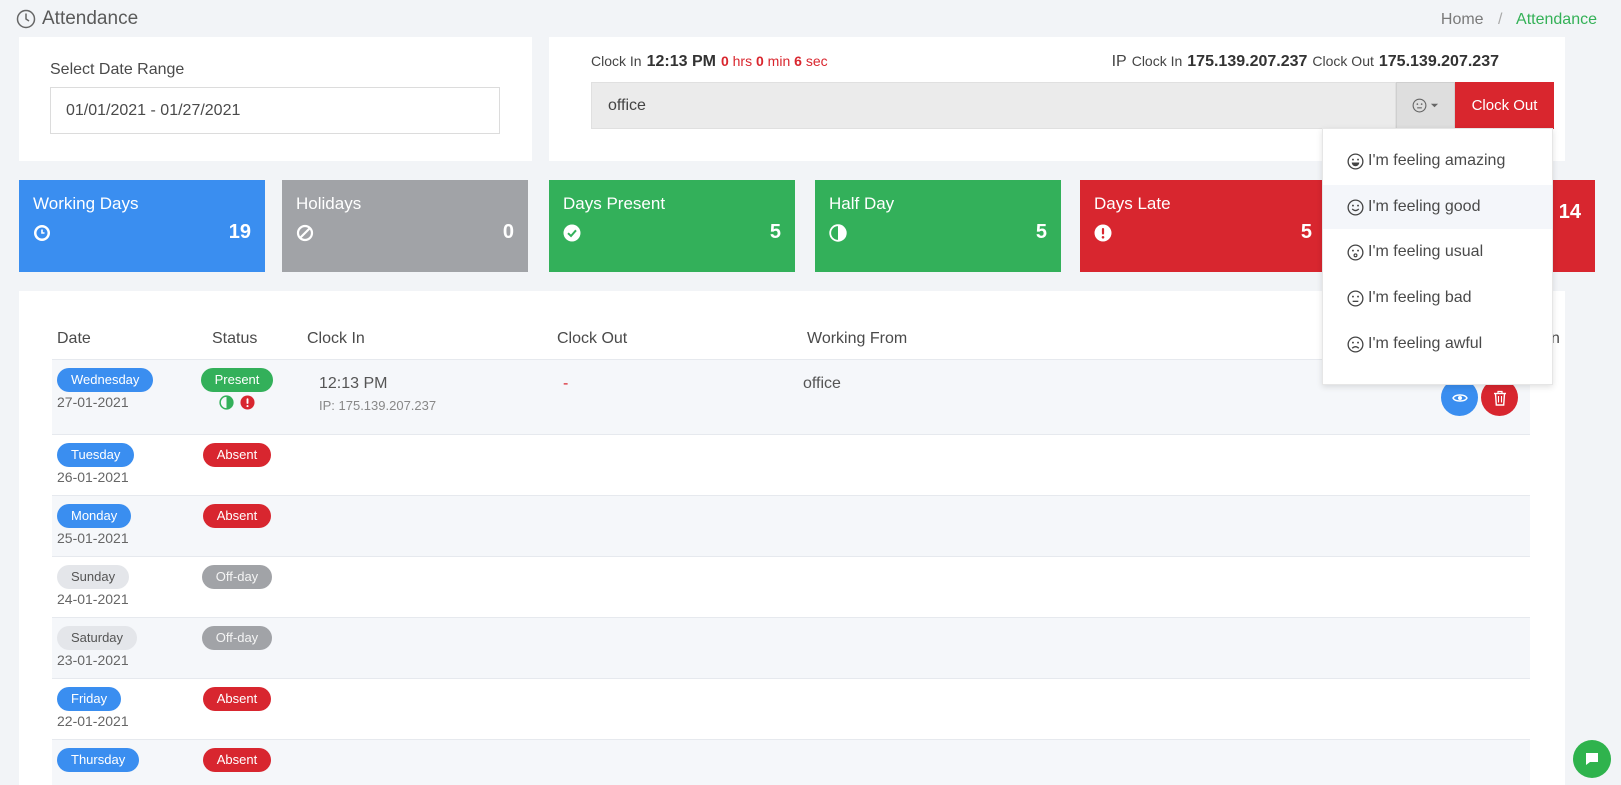 The height and width of the screenshot is (785, 1621). Describe the element at coordinates (234, 339) in the screenshot. I see `header-status: Status` at that location.